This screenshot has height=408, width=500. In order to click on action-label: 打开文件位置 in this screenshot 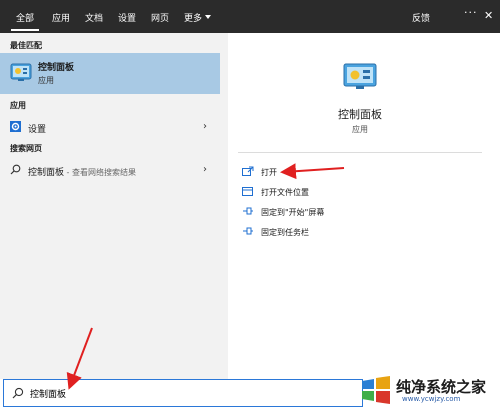, I will do `click(285, 192)`.